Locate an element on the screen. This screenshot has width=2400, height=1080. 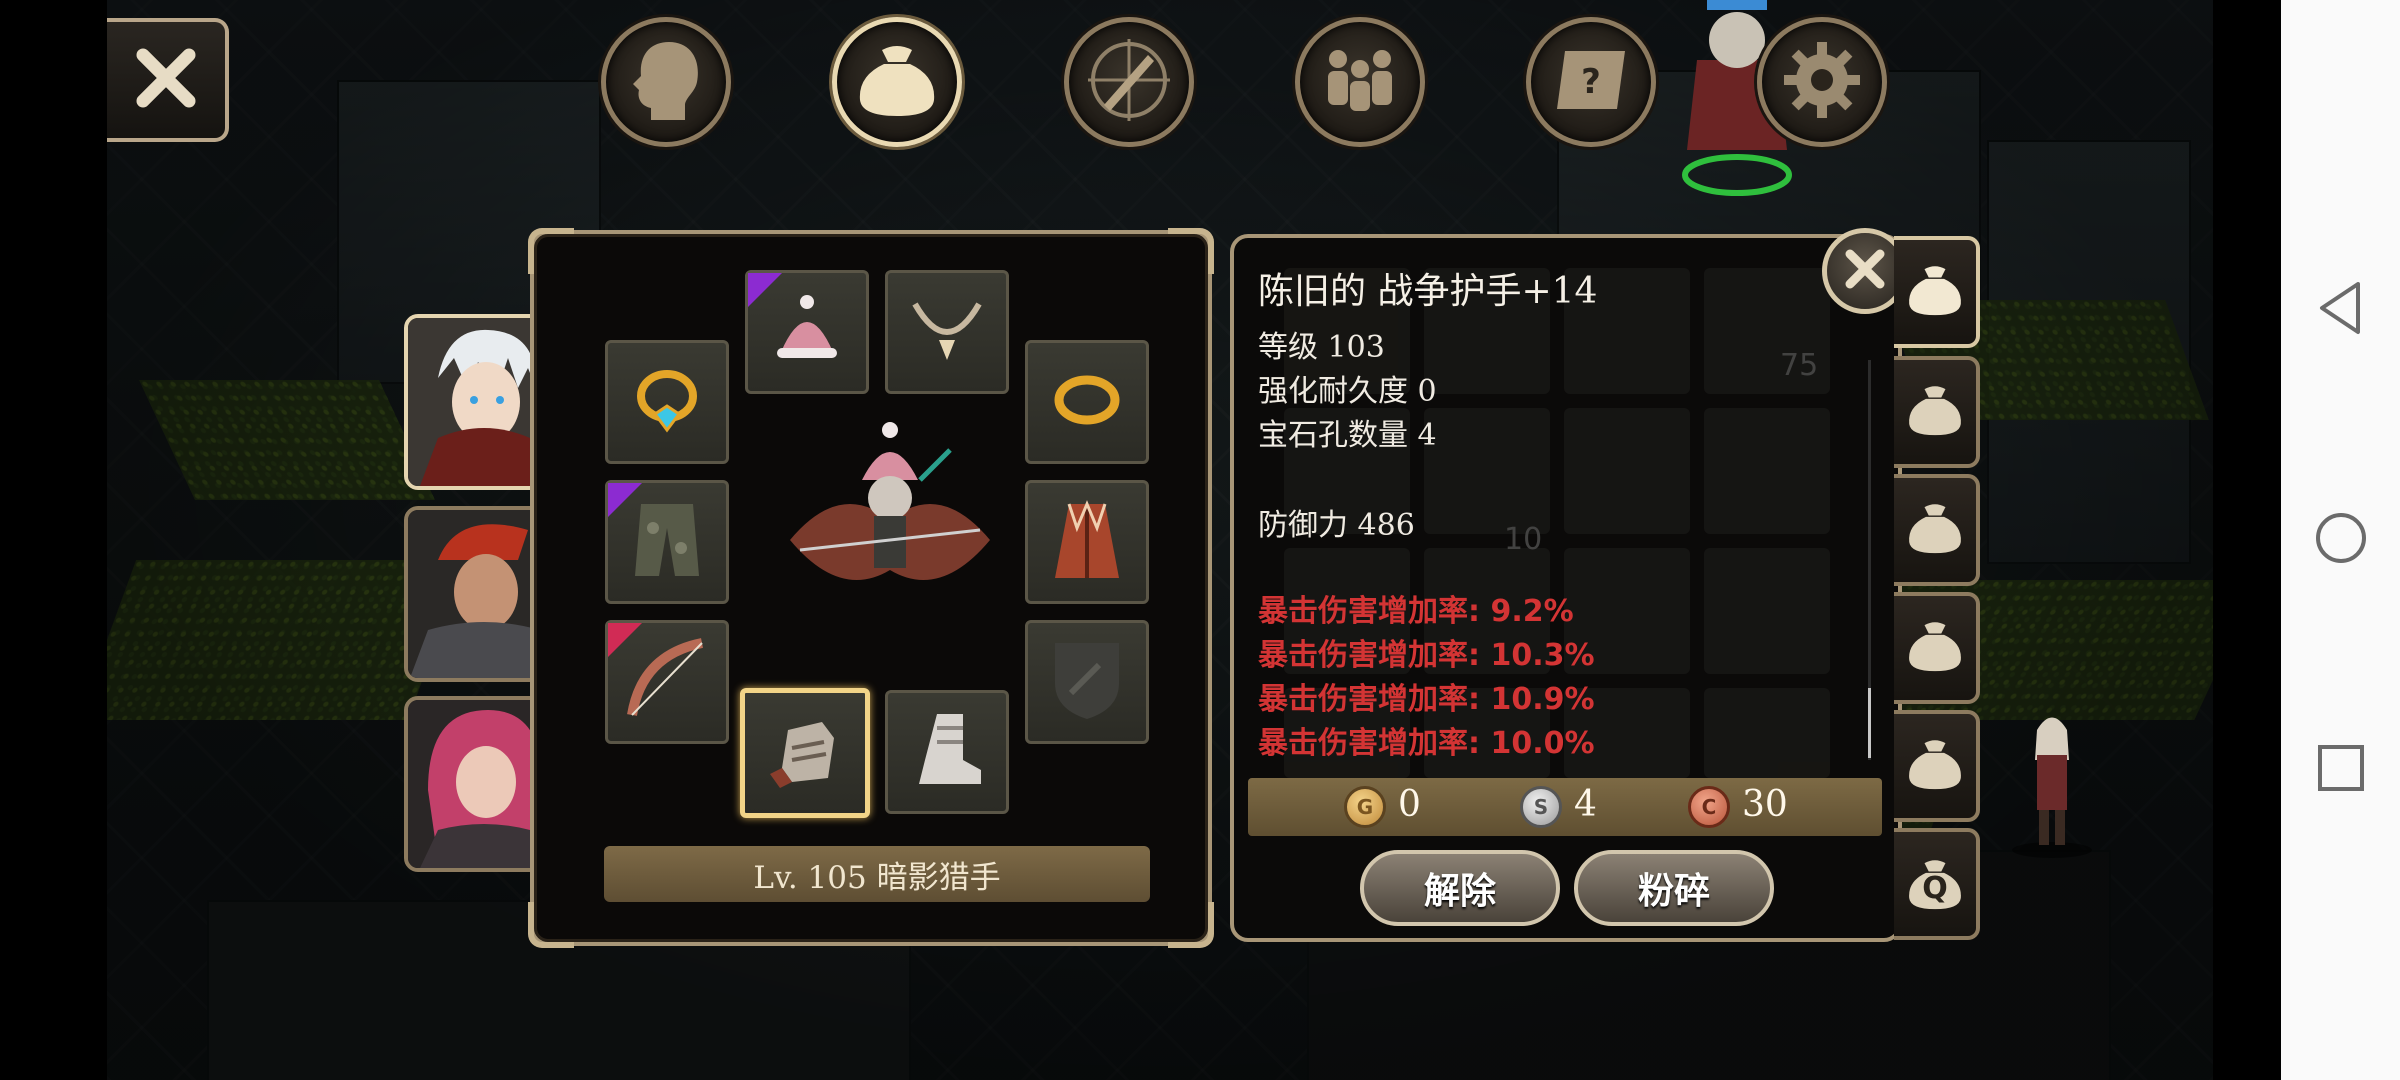
necklace-icon is located at coordinates (947, 332).